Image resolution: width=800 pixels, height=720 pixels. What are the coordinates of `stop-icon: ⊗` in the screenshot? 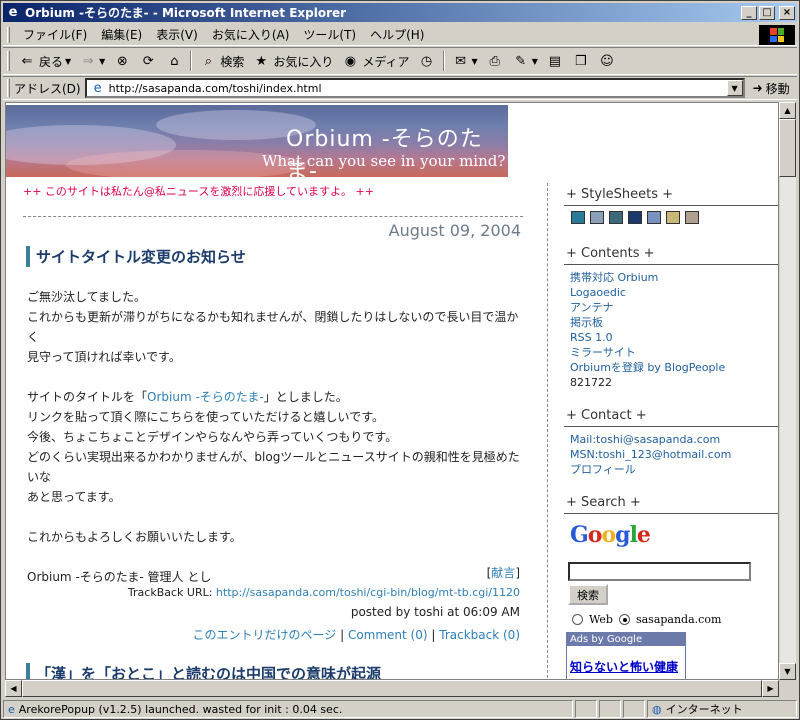 It's located at (122, 61).